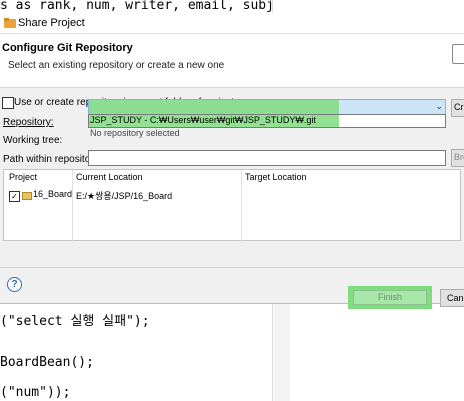 This screenshot has width=464, height=401. What do you see at coordinates (67, 48) in the screenshot?
I see `banner-title: Configure Git Repository` at bounding box center [67, 48].